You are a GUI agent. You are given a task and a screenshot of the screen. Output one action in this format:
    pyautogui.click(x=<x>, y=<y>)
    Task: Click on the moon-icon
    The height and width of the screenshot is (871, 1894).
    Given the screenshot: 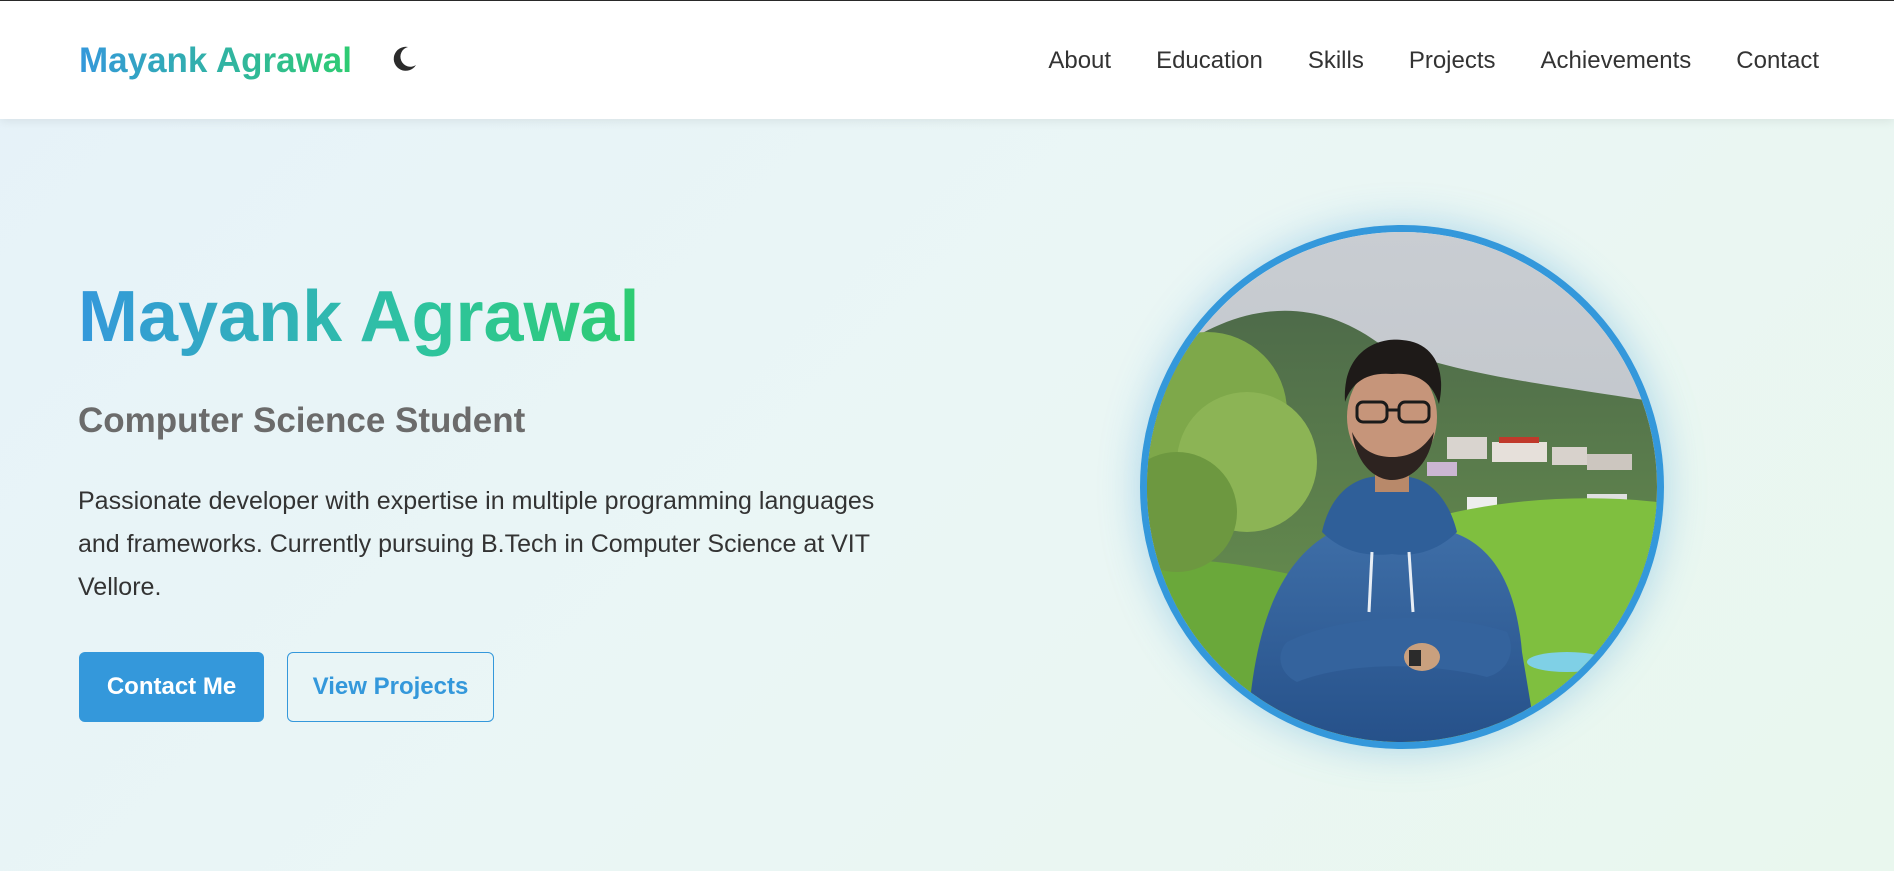 What is the action you would take?
    pyautogui.click(x=404, y=59)
    